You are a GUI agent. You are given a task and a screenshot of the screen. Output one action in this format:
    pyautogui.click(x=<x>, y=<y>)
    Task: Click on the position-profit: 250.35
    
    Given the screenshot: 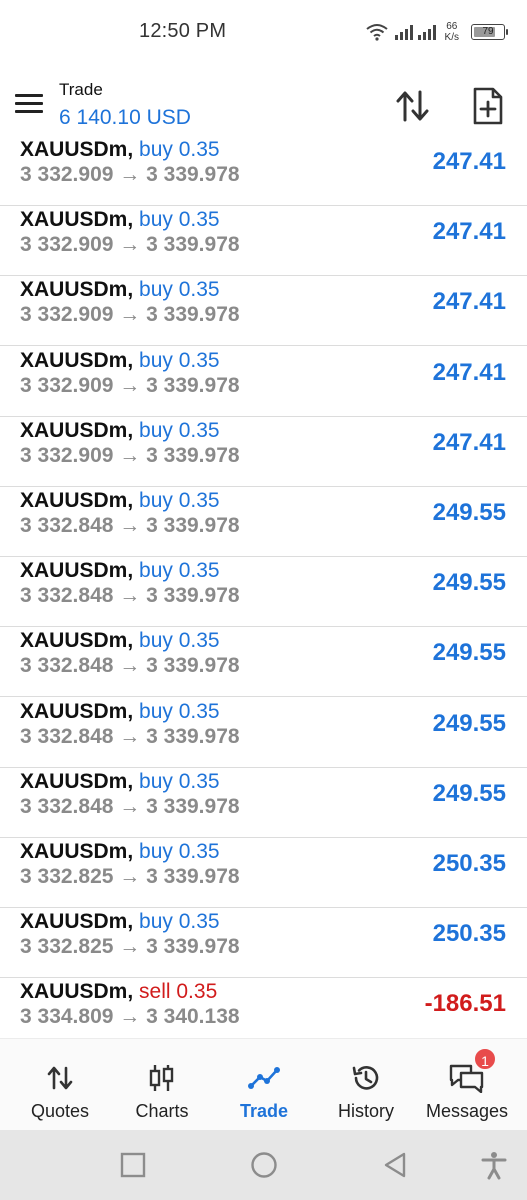 What is the action you would take?
    pyautogui.click(x=469, y=863)
    